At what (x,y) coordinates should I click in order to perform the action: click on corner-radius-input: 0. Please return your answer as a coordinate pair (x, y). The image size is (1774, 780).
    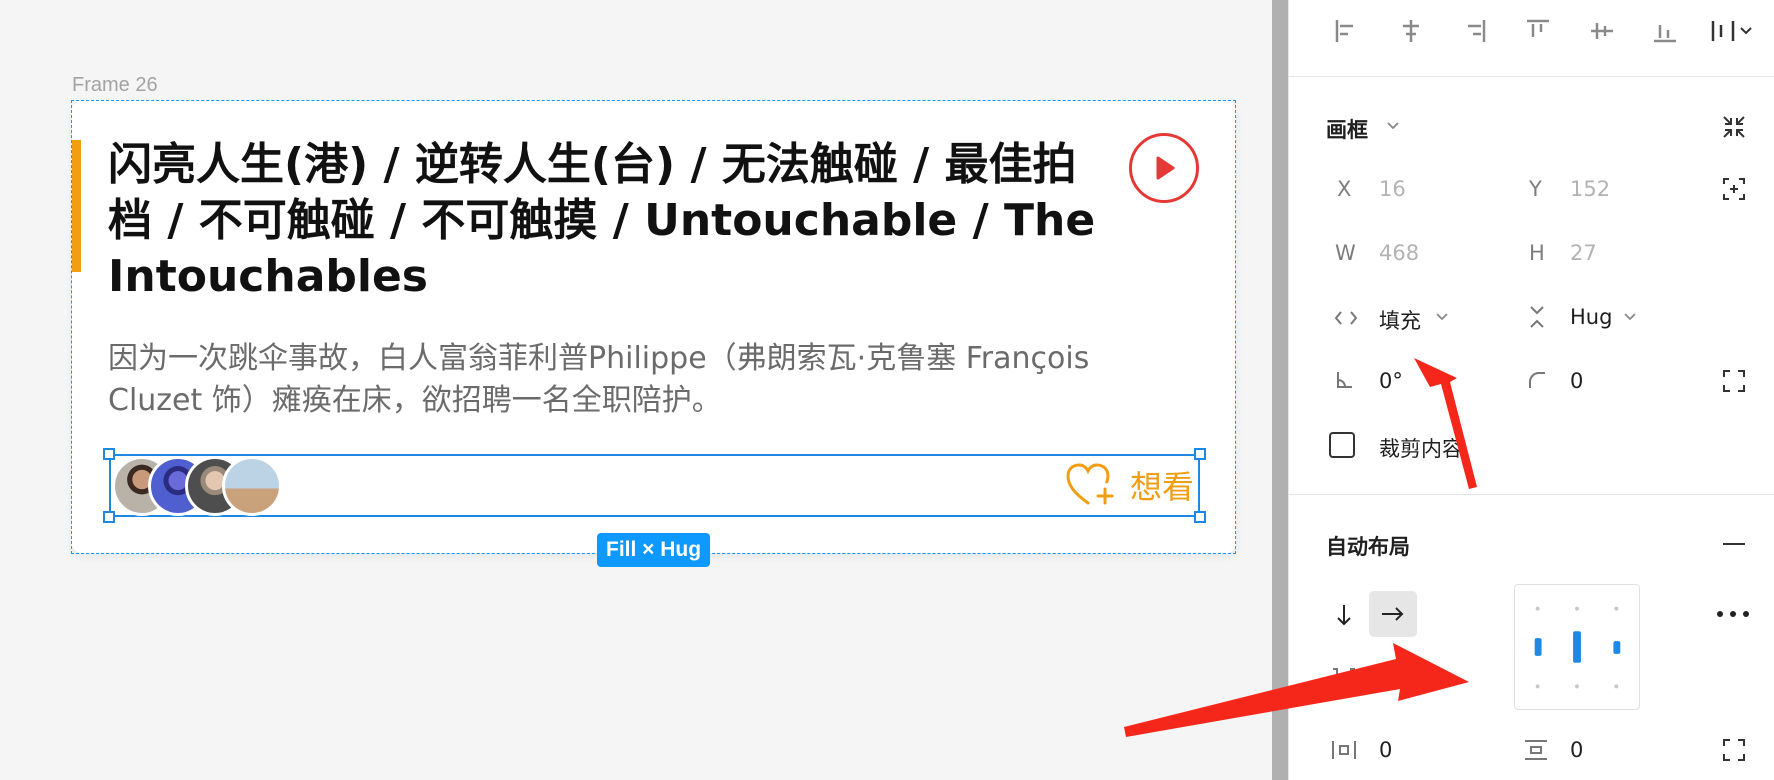
    Looking at the image, I should click on (1576, 381).